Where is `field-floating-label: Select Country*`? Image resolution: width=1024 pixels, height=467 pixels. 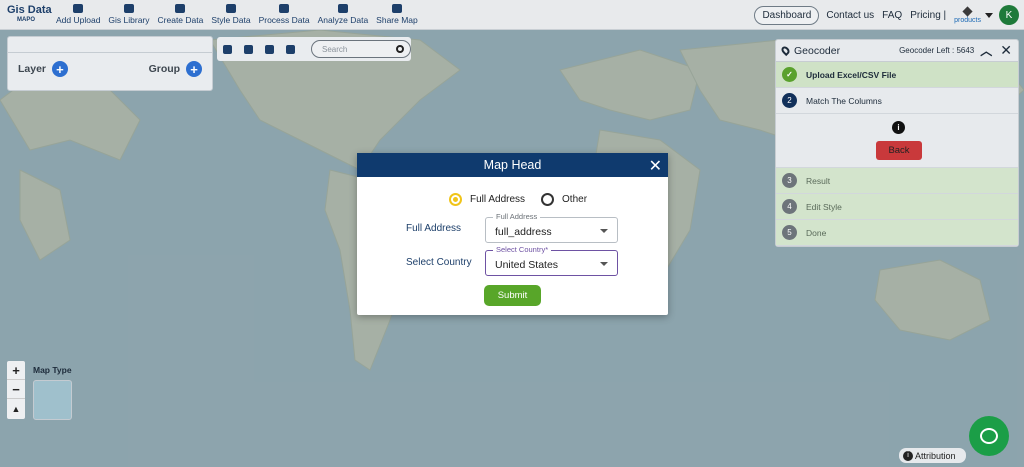
field-floating-label: Select Country* is located at coordinates (522, 249).